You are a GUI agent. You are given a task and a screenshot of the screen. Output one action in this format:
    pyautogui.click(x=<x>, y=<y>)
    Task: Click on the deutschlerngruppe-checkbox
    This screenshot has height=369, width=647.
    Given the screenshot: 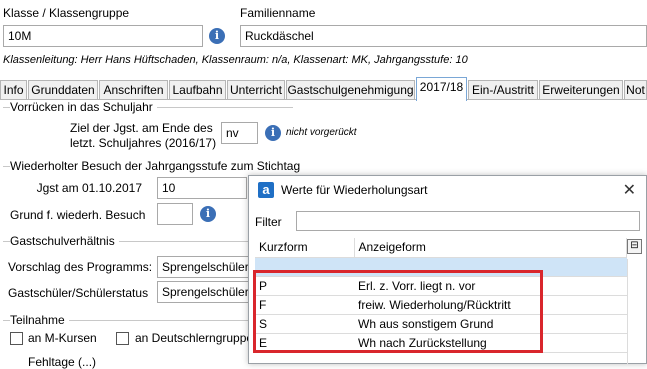 What is the action you would take?
    pyautogui.click(x=122, y=338)
    